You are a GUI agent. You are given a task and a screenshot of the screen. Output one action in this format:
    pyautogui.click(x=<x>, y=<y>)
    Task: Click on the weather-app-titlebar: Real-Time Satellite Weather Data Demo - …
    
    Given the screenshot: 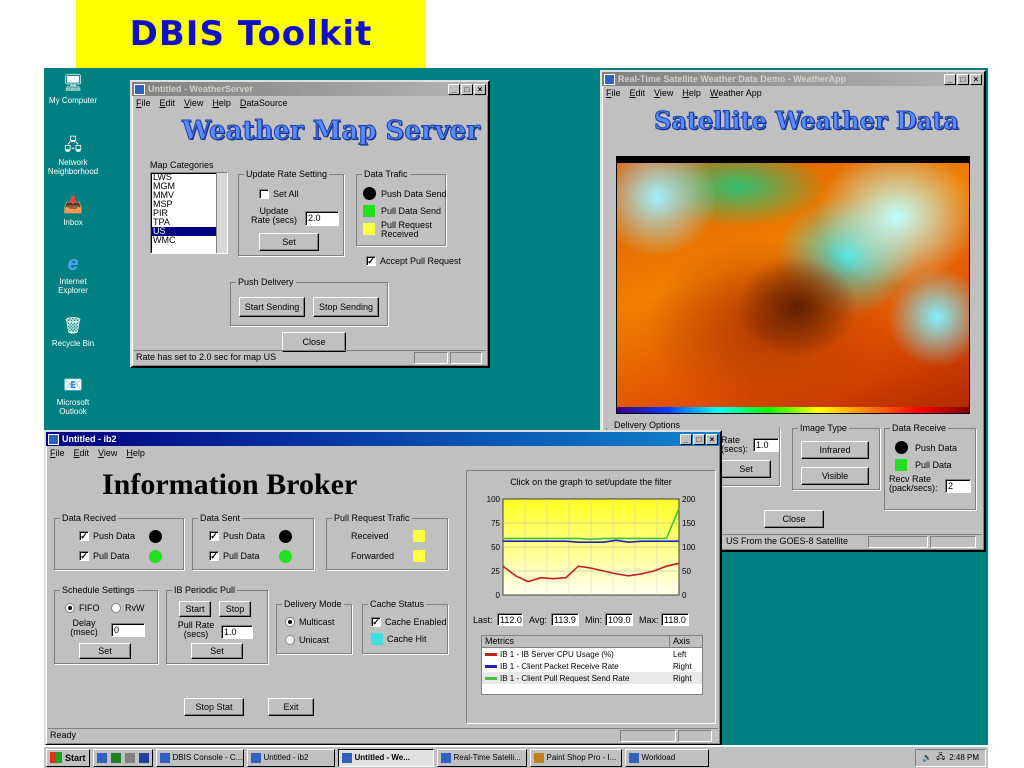 What is the action you would take?
    pyautogui.click(x=793, y=79)
    